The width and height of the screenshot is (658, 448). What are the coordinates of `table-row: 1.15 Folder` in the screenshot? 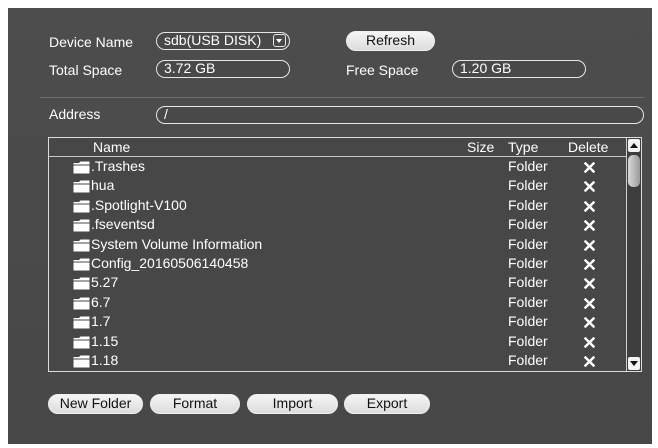 It's located at (337, 341).